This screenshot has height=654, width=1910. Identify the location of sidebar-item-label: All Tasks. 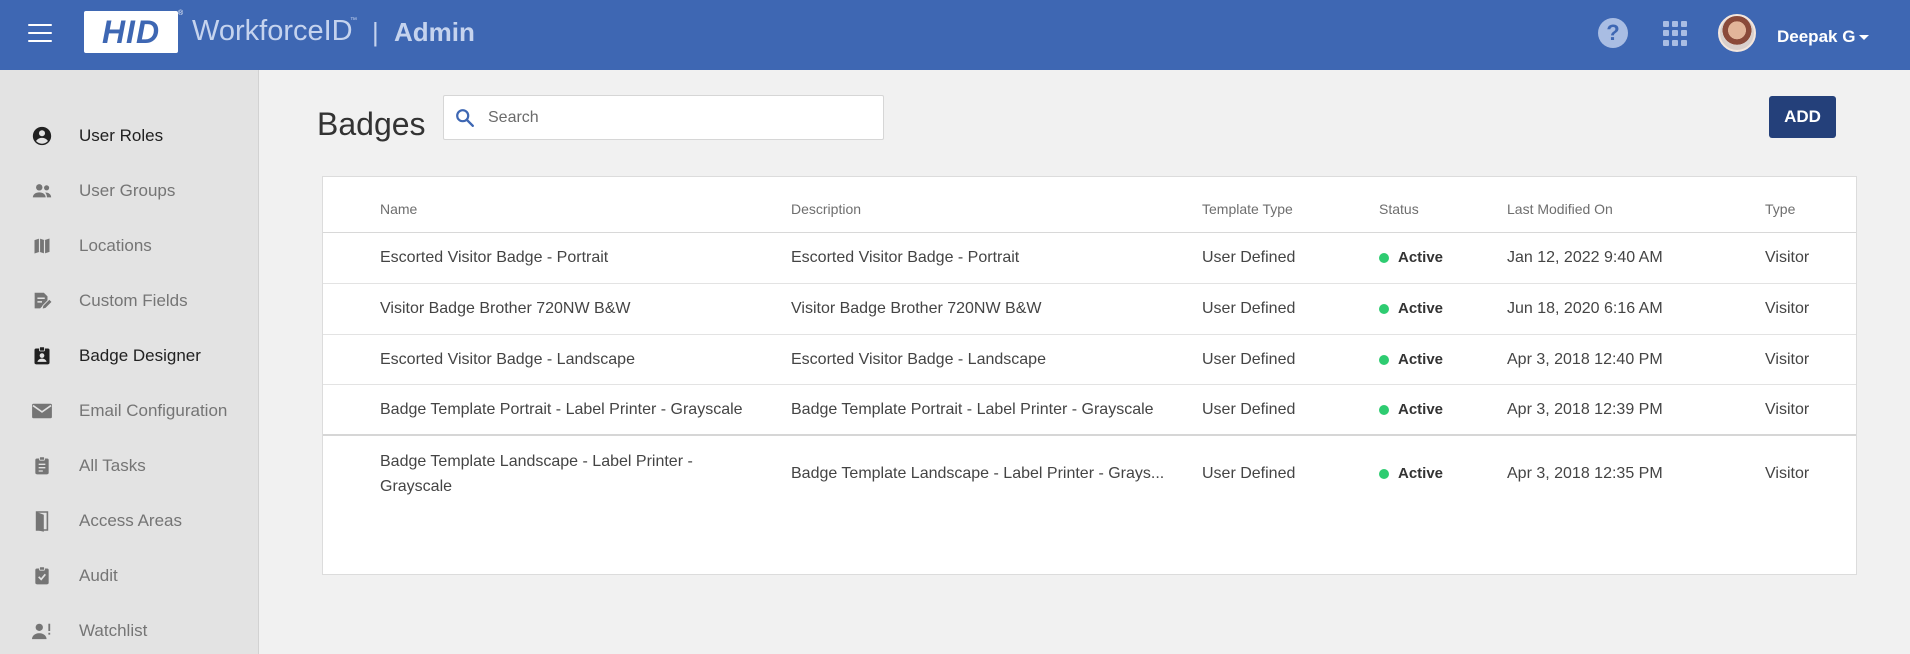
(112, 465).